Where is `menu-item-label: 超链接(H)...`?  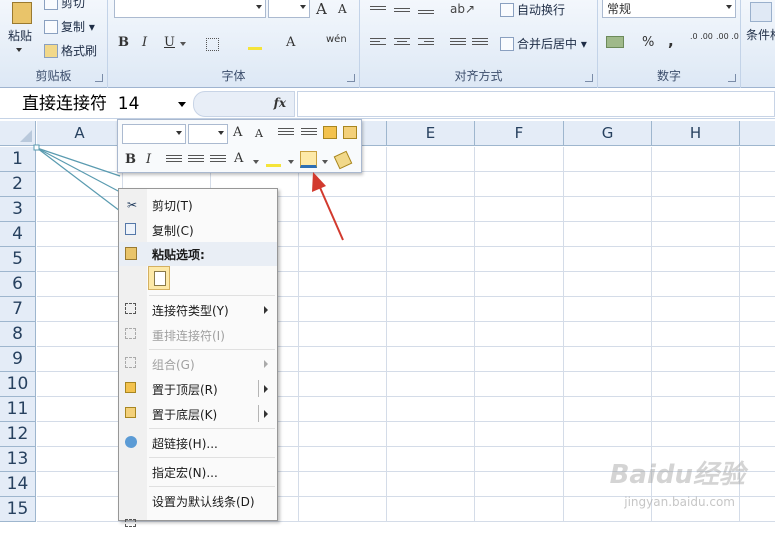
menu-item-label: 超链接(H)... is located at coordinates (185, 443).